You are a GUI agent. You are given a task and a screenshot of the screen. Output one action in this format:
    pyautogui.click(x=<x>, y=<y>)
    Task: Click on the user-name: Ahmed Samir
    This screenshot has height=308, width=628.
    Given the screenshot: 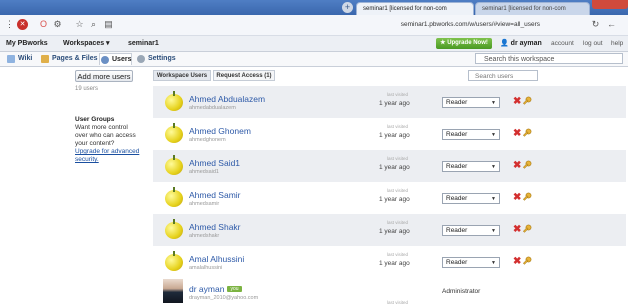 What is the action you would take?
    pyautogui.click(x=215, y=195)
    